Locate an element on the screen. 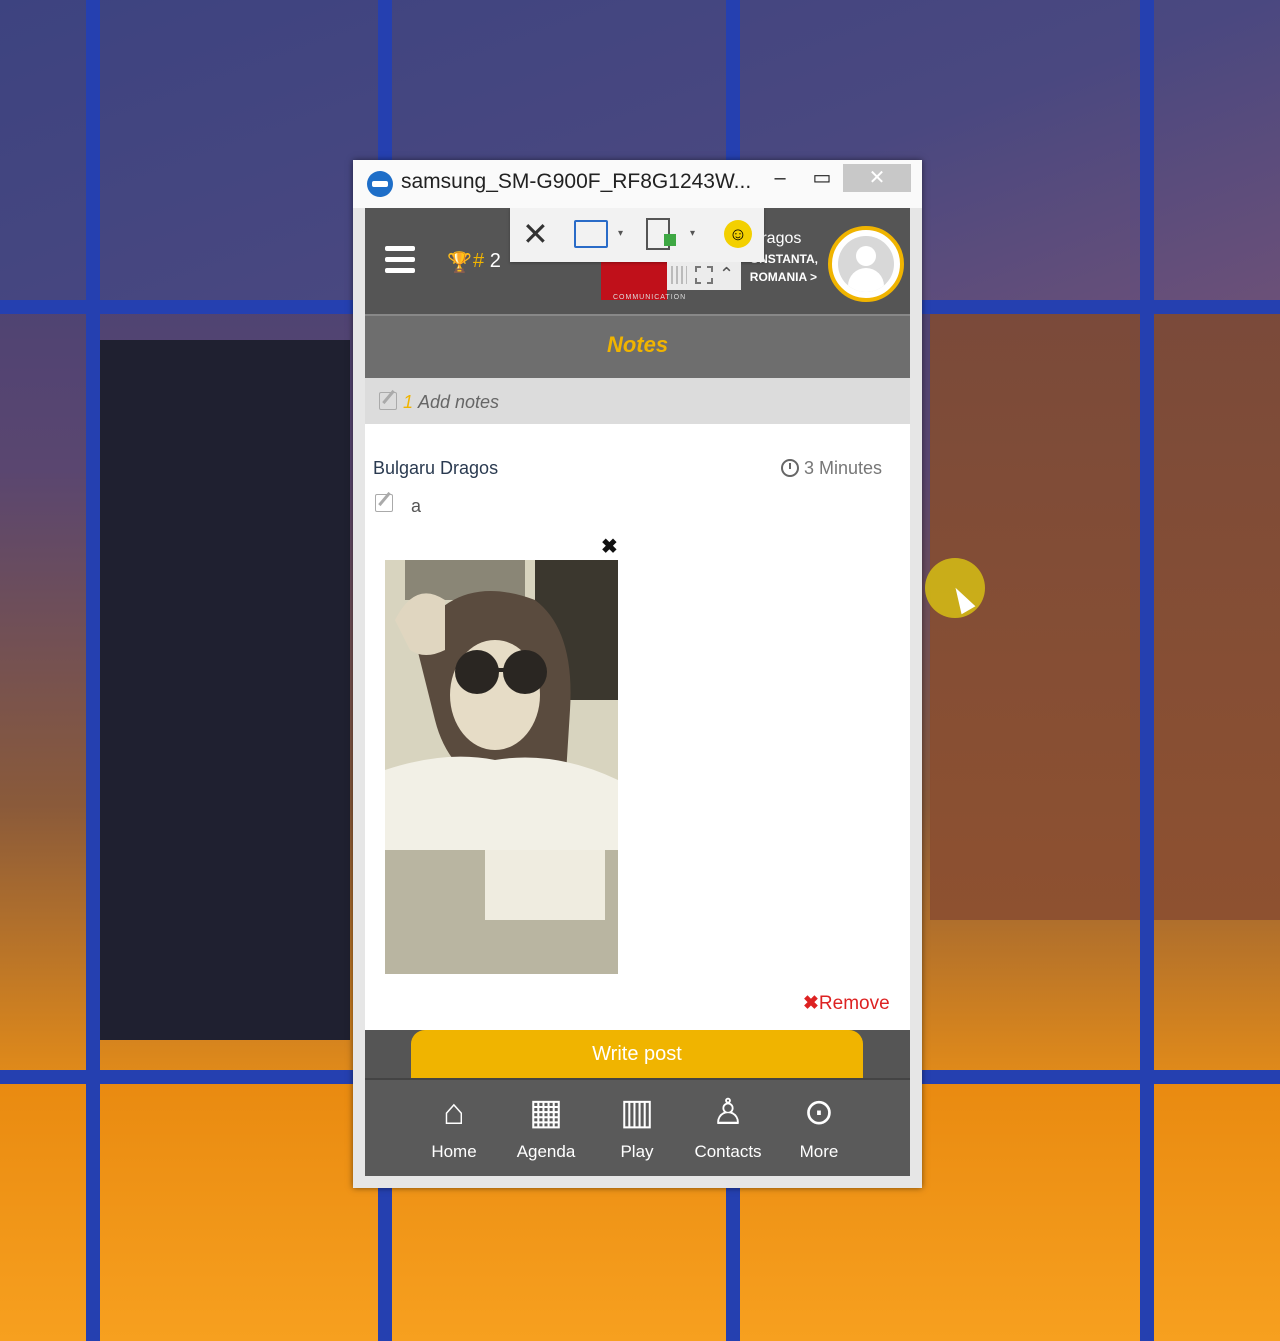  minimize-button: – is located at coordinates (780, 178).